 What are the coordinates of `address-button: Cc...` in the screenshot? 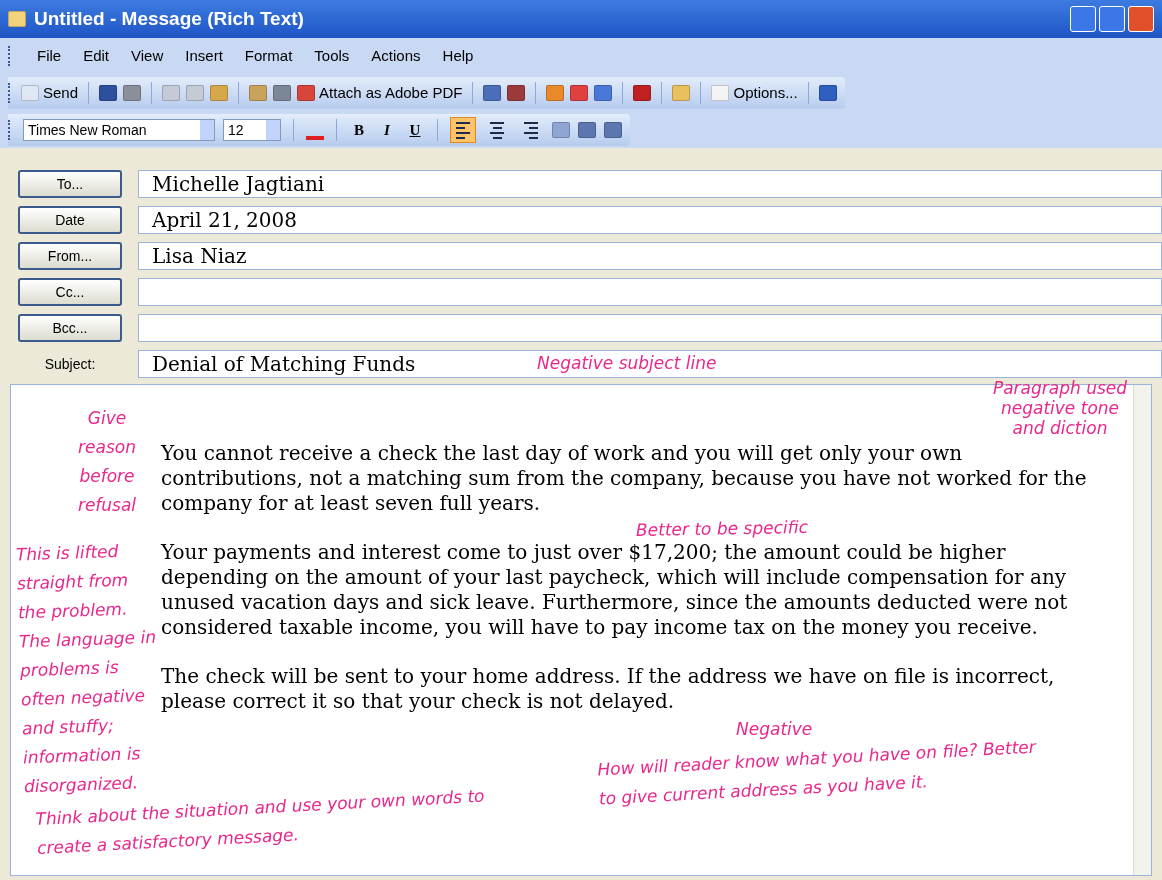 It's located at (70, 292).